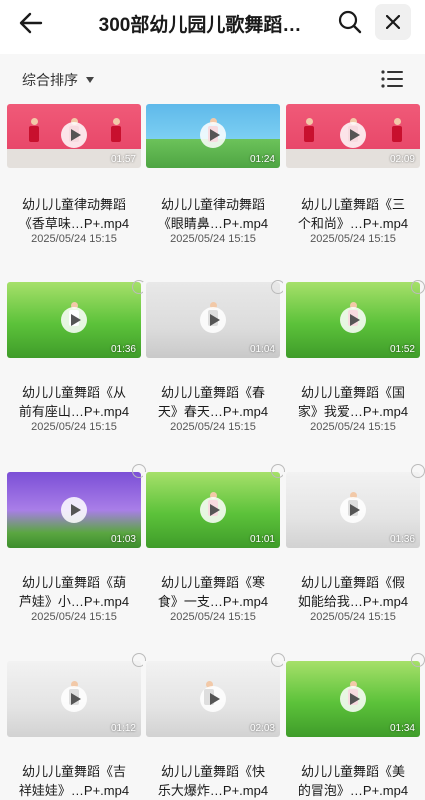  I want to click on video-thumbnail: 02:09, so click(353, 136).